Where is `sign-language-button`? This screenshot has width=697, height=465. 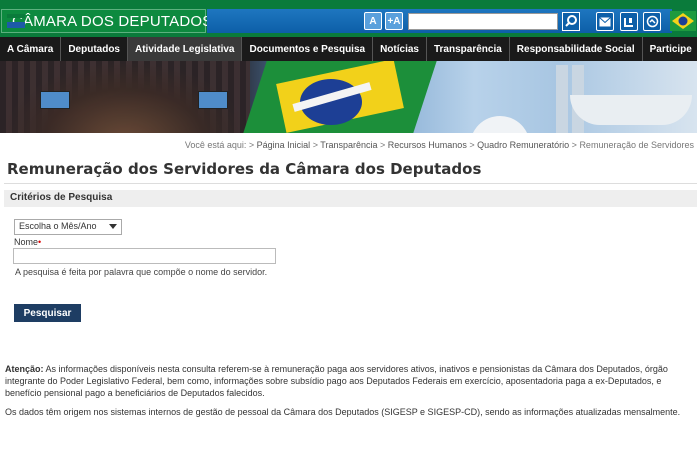 sign-language-button is located at coordinates (652, 21).